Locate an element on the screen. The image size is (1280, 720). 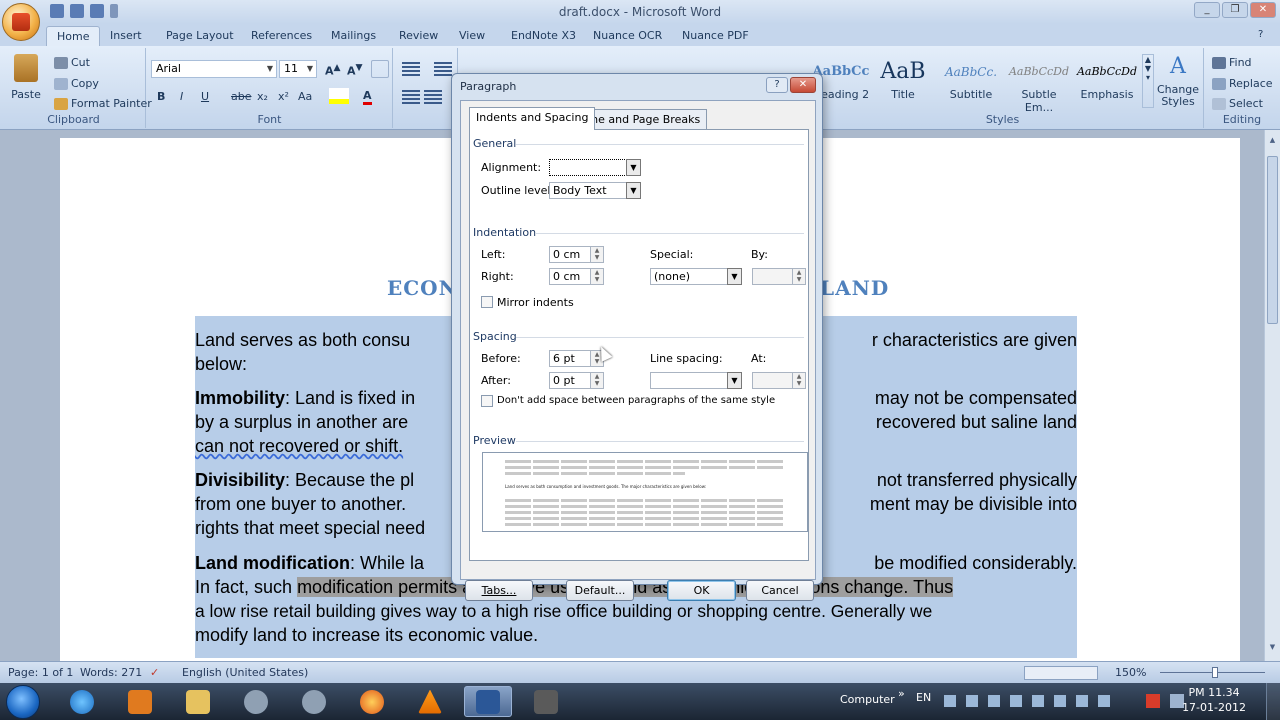
at-input: ▲ ▼ is located at coordinates (779, 380).